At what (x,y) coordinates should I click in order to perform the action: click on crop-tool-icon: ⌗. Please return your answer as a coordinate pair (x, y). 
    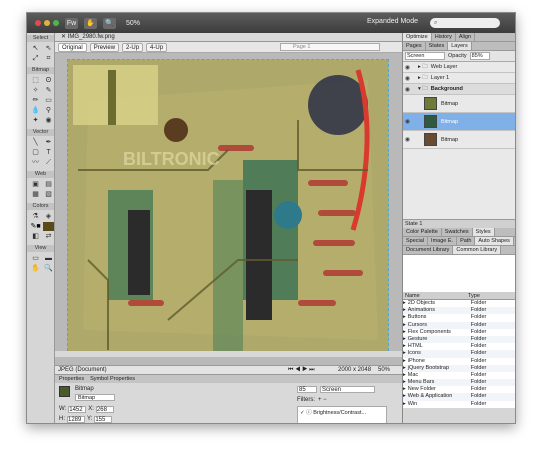
    Looking at the image, I should click on (48, 58).